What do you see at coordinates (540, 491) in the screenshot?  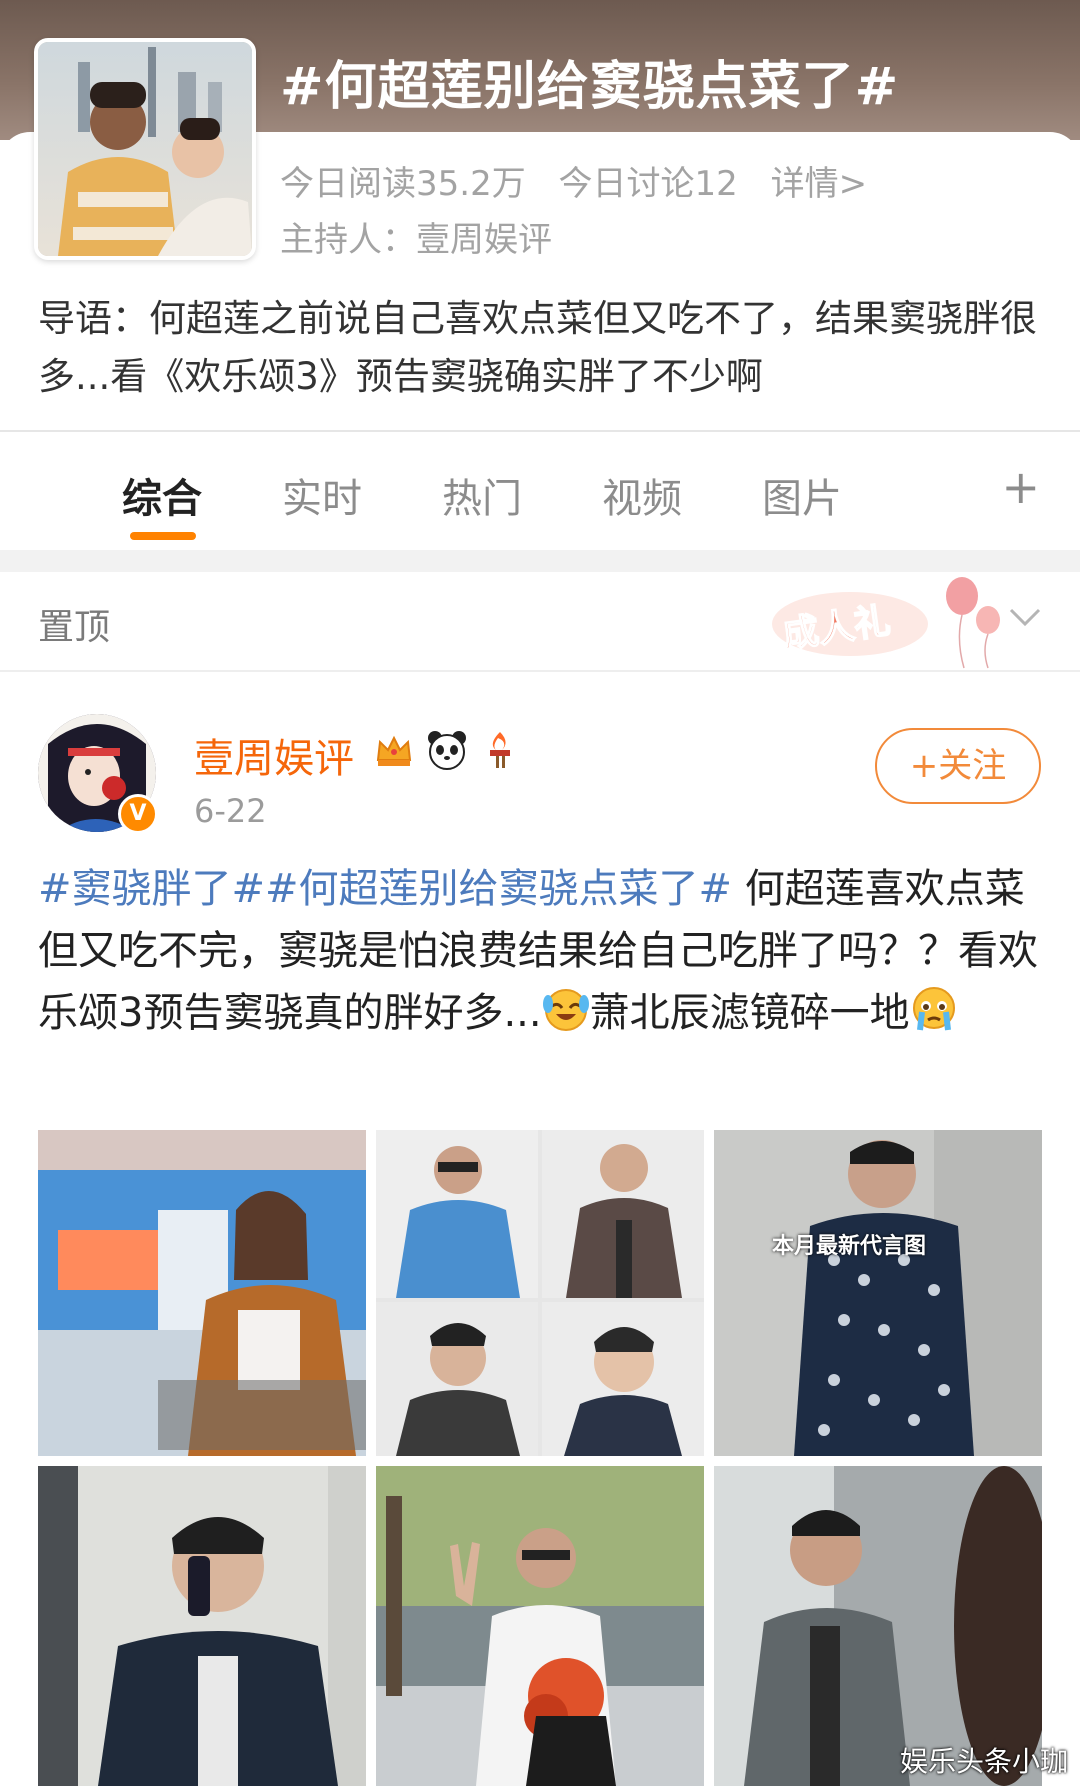 I see `tab-bar: 综合 实时 热门 视频 图片 +` at bounding box center [540, 491].